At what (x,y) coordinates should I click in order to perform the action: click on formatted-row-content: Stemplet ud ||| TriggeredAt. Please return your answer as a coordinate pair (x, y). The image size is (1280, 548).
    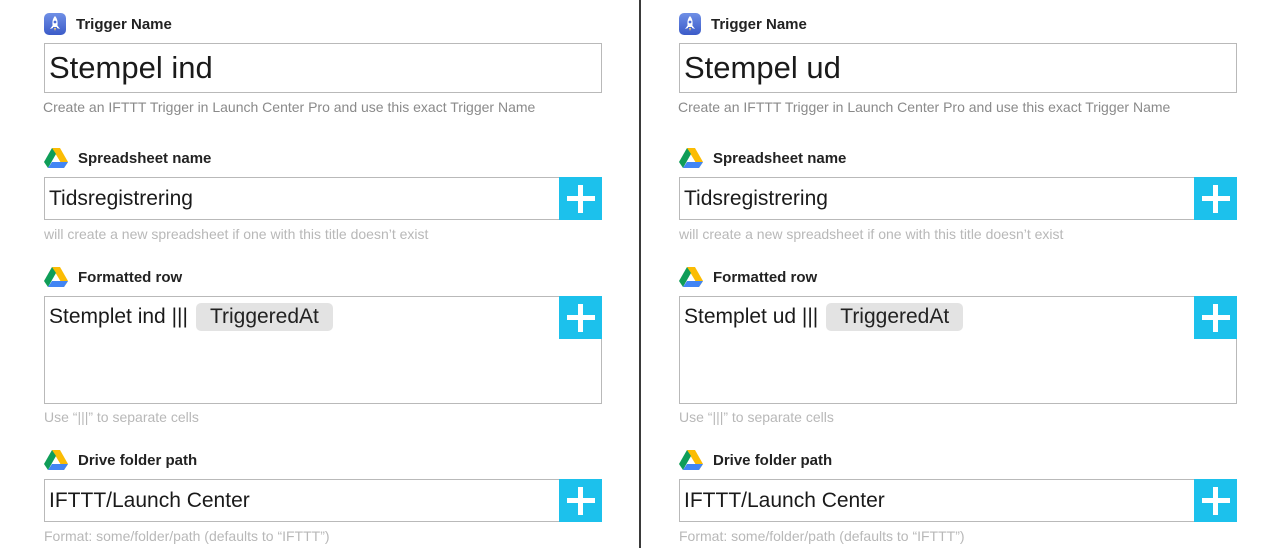
    Looking at the image, I should click on (824, 317).